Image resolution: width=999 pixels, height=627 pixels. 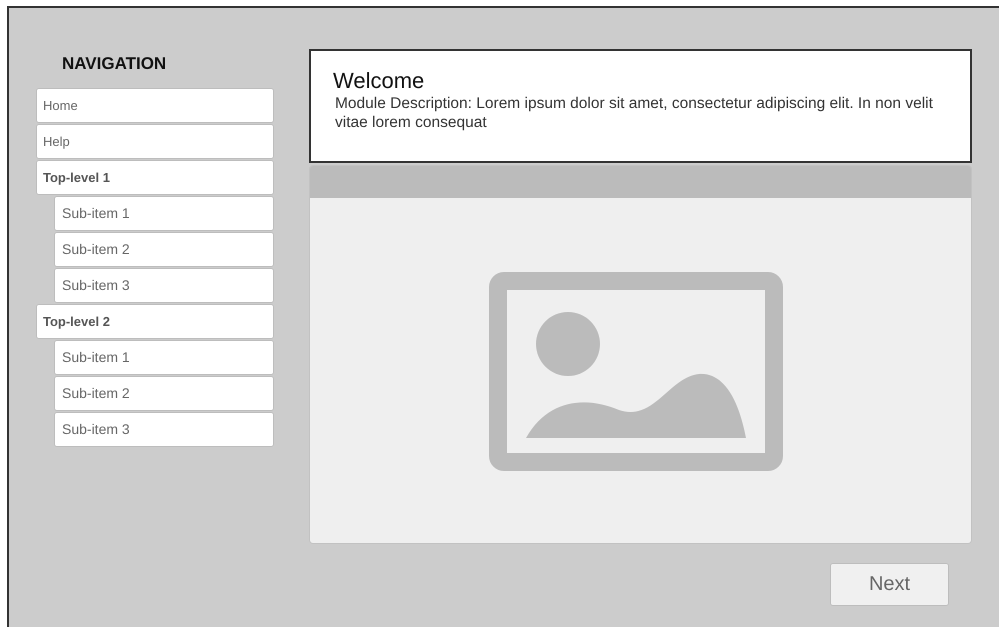 I want to click on nav-item: Home, so click(x=155, y=105).